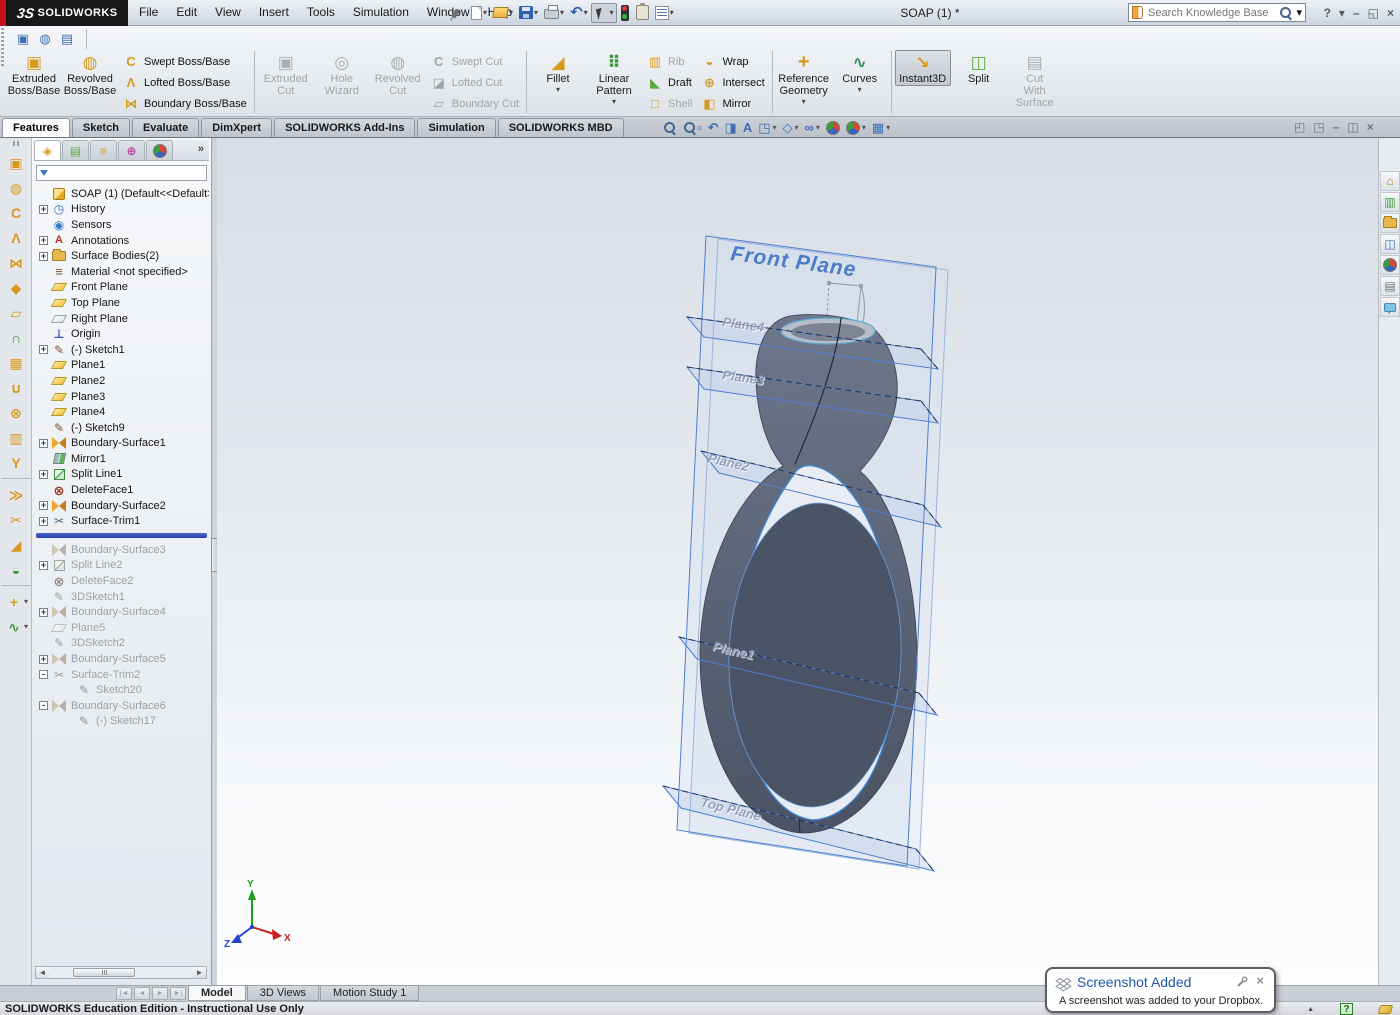  I want to click on study-tab: Model, so click(217, 993).